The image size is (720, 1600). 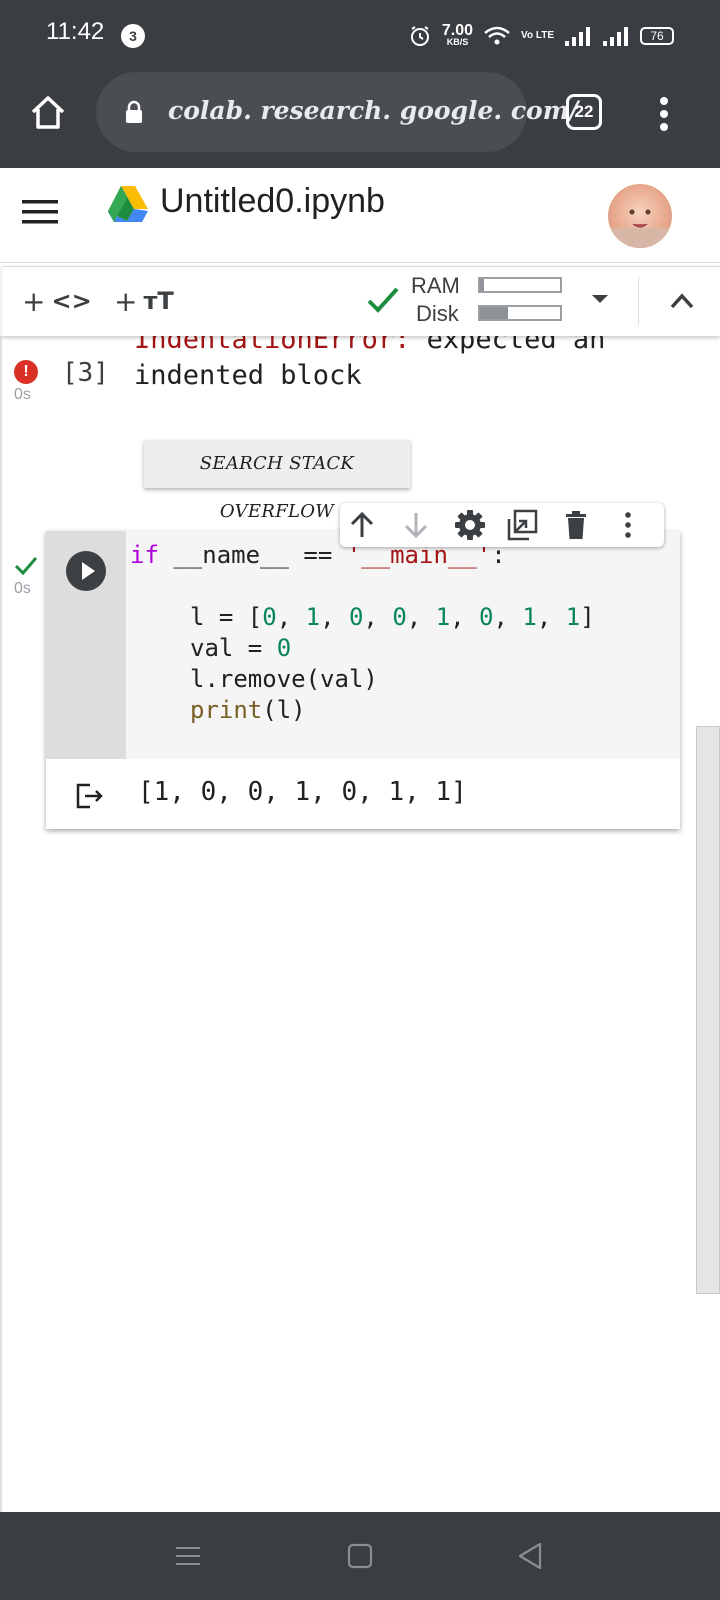 What do you see at coordinates (383, 300) in the screenshot?
I see `connected-check-icon` at bounding box center [383, 300].